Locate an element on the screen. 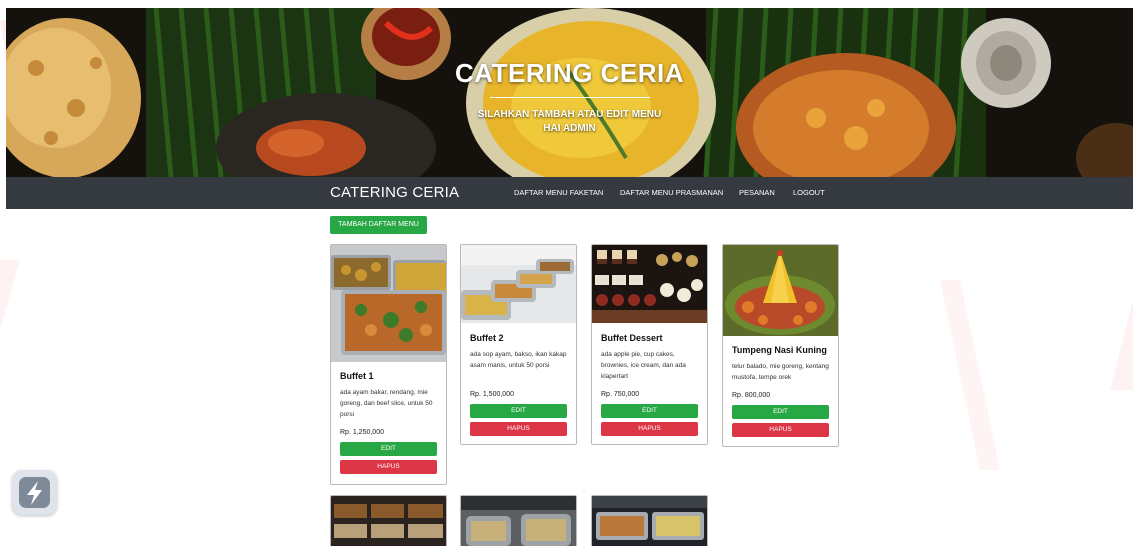  top-strip is located at coordinates (566, 4).